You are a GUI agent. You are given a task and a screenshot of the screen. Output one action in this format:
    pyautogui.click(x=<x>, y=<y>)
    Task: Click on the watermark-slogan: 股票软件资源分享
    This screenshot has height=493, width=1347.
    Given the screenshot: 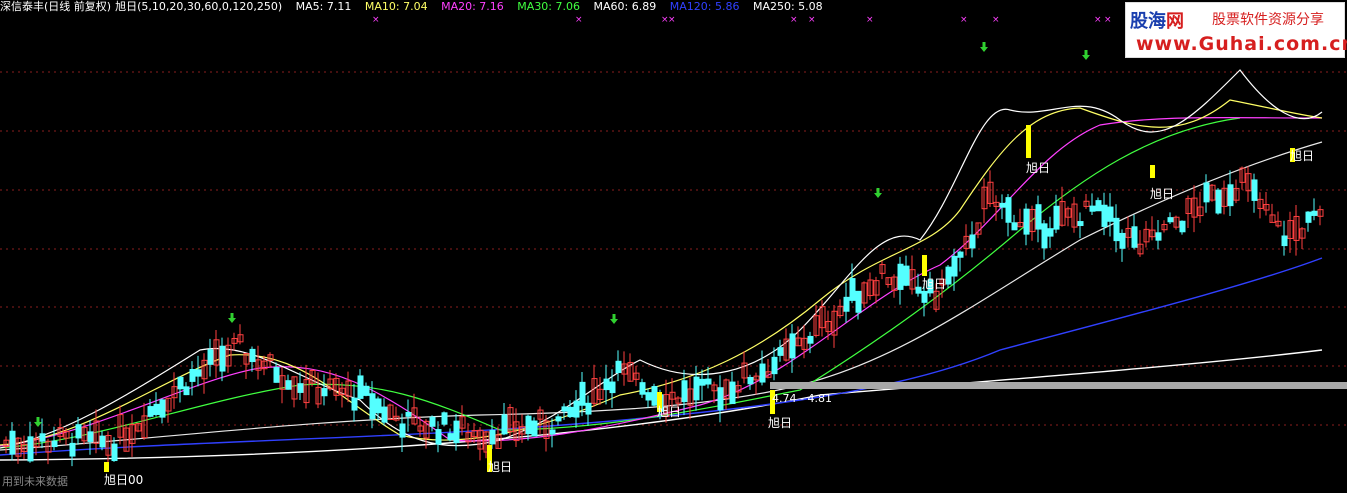 What is the action you would take?
    pyautogui.click(x=1268, y=20)
    